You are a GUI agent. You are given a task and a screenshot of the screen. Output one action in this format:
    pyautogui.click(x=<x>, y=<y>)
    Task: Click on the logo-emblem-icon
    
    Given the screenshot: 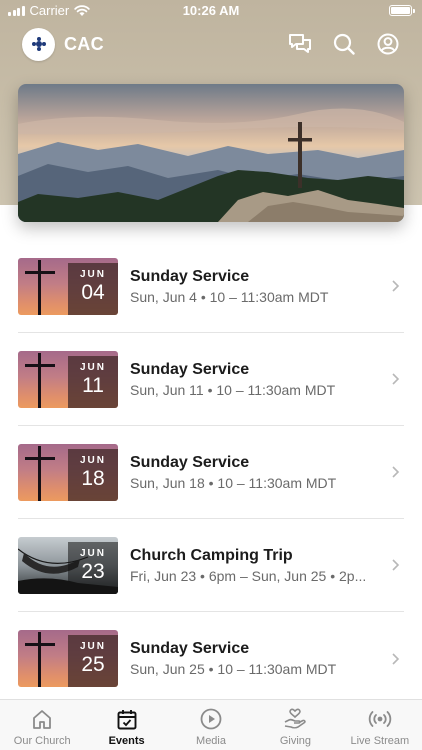 What is the action you would take?
    pyautogui.click(x=38, y=44)
    